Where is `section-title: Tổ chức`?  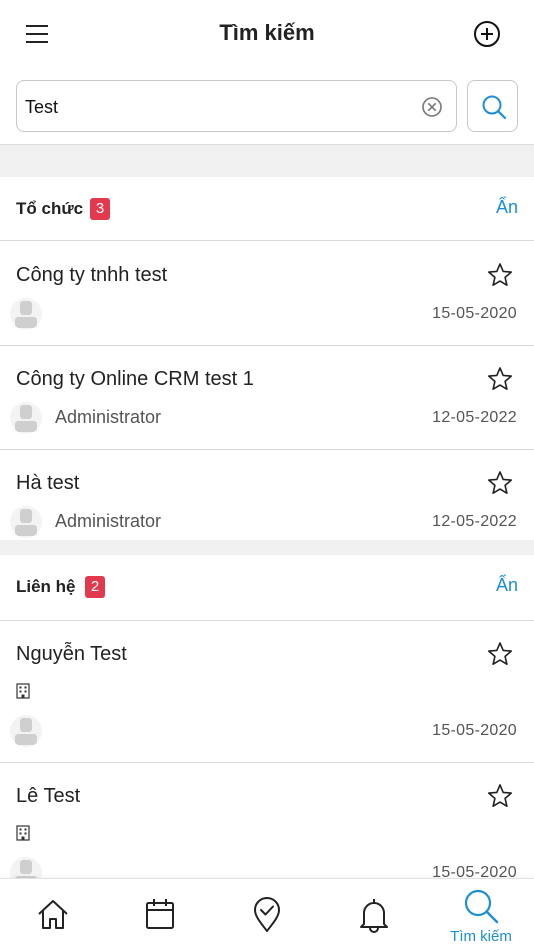 section-title: Tổ chức is located at coordinates (50, 208).